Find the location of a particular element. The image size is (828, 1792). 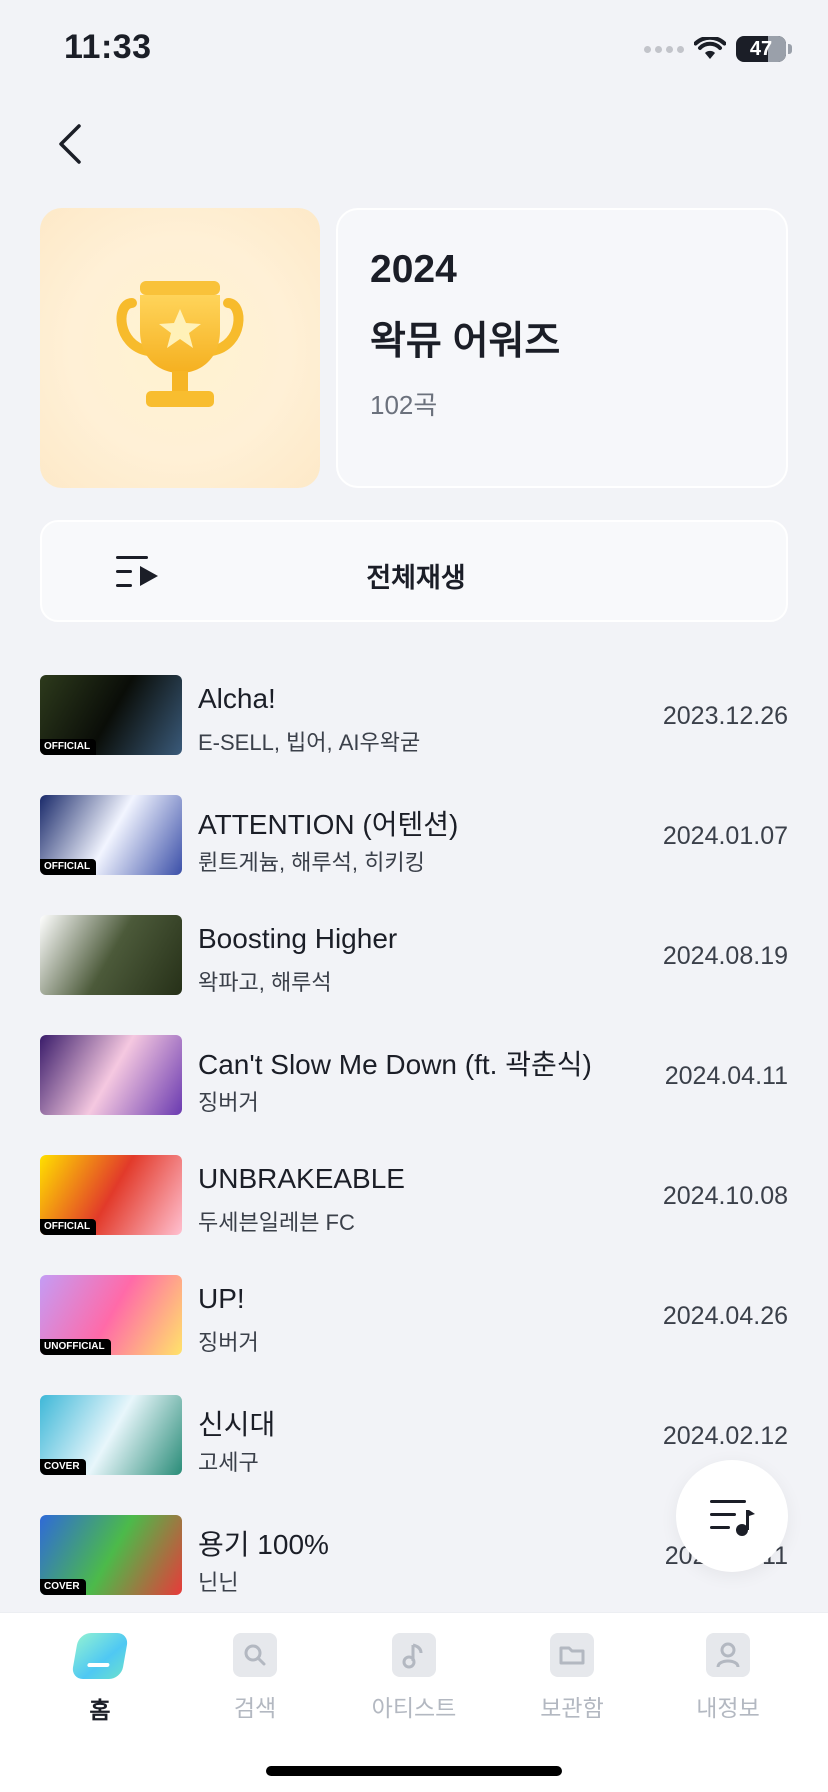

wifi-icon is located at coordinates (710, 48).